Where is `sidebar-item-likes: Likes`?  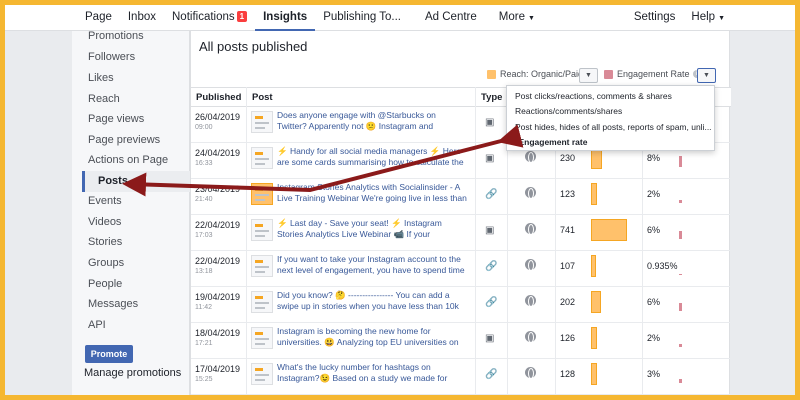 sidebar-item-likes: Likes is located at coordinates (131, 78).